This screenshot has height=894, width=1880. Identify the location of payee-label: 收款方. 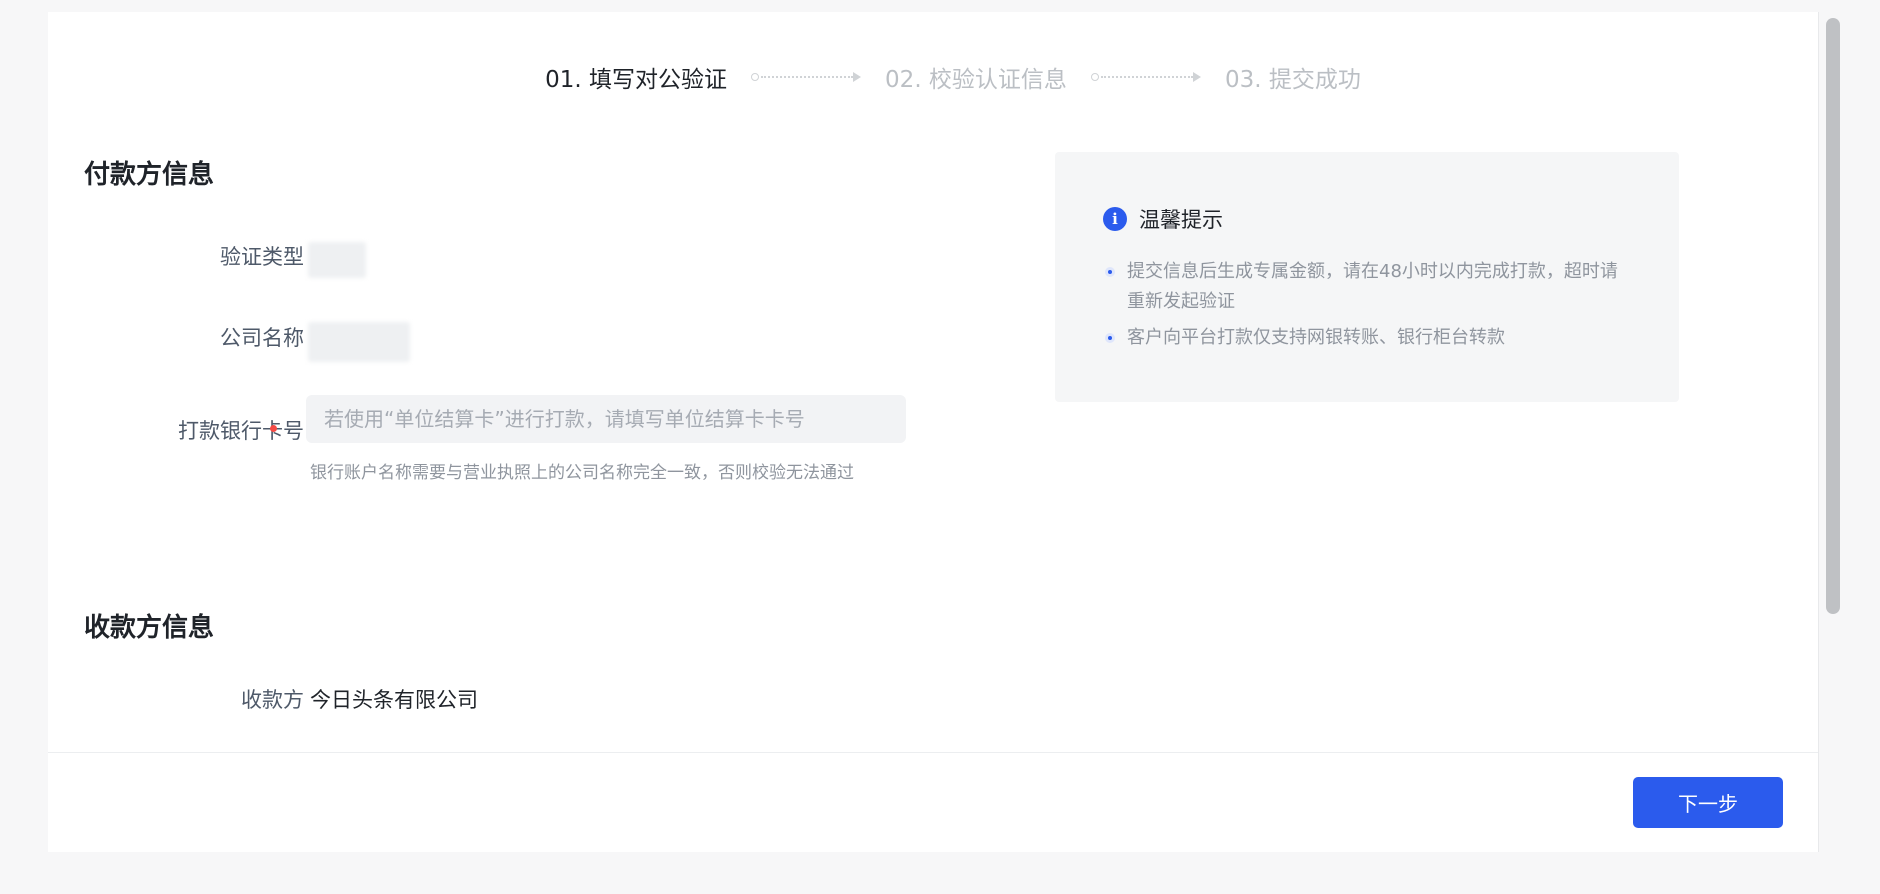
(272, 700).